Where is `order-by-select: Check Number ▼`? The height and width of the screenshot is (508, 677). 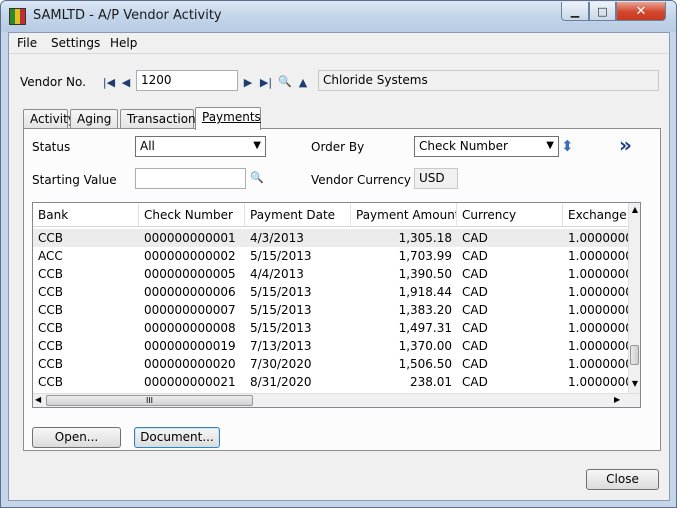 order-by-select: Check Number ▼ is located at coordinates (486, 146).